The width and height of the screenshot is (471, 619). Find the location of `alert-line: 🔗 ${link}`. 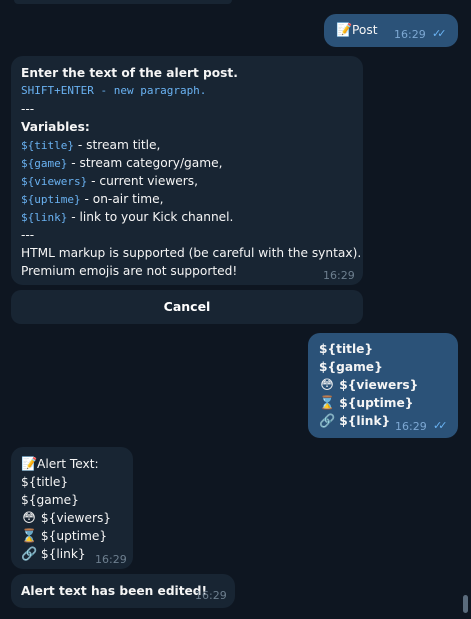

alert-line: 🔗 ${link} is located at coordinates (53, 554).